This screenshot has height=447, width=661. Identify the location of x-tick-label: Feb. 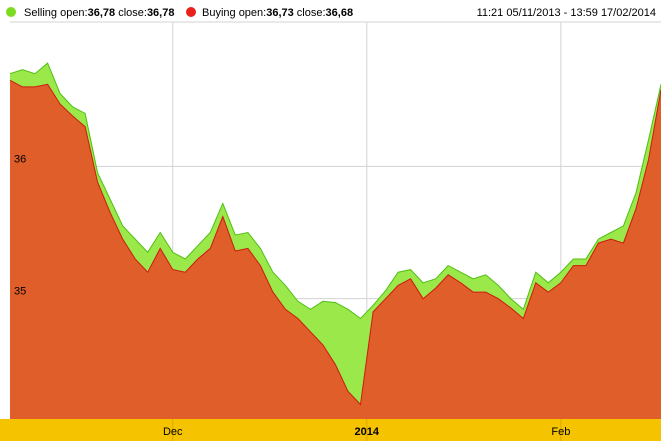
(560, 432).